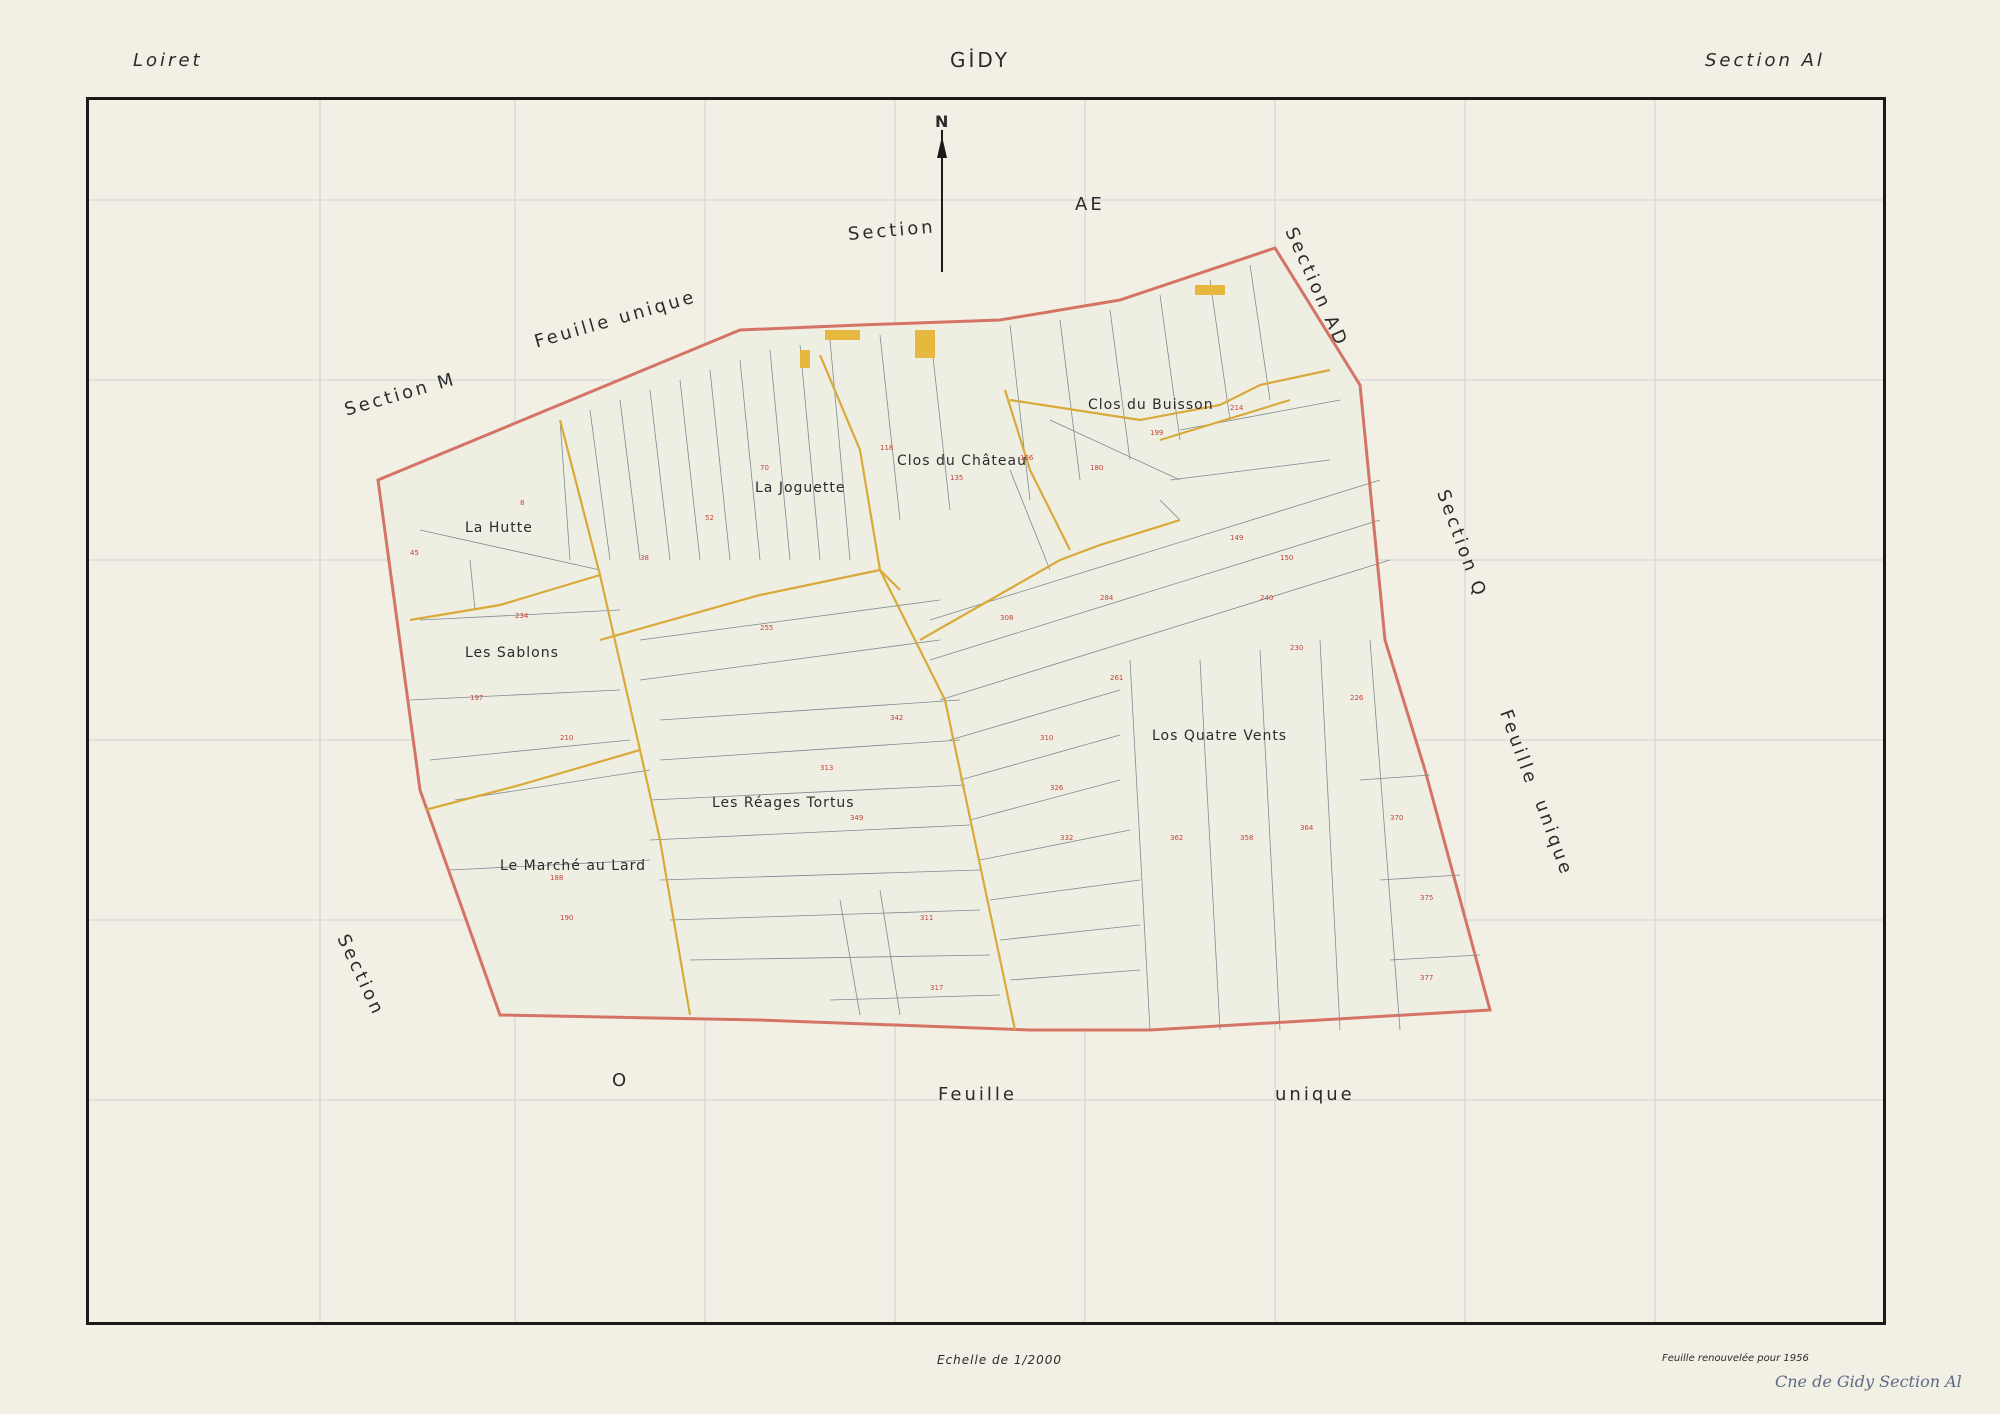 This screenshot has width=2000, height=1414. What do you see at coordinates (522, 503) in the screenshot?
I see `svg-text: 8` at bounding box center [522, 503].